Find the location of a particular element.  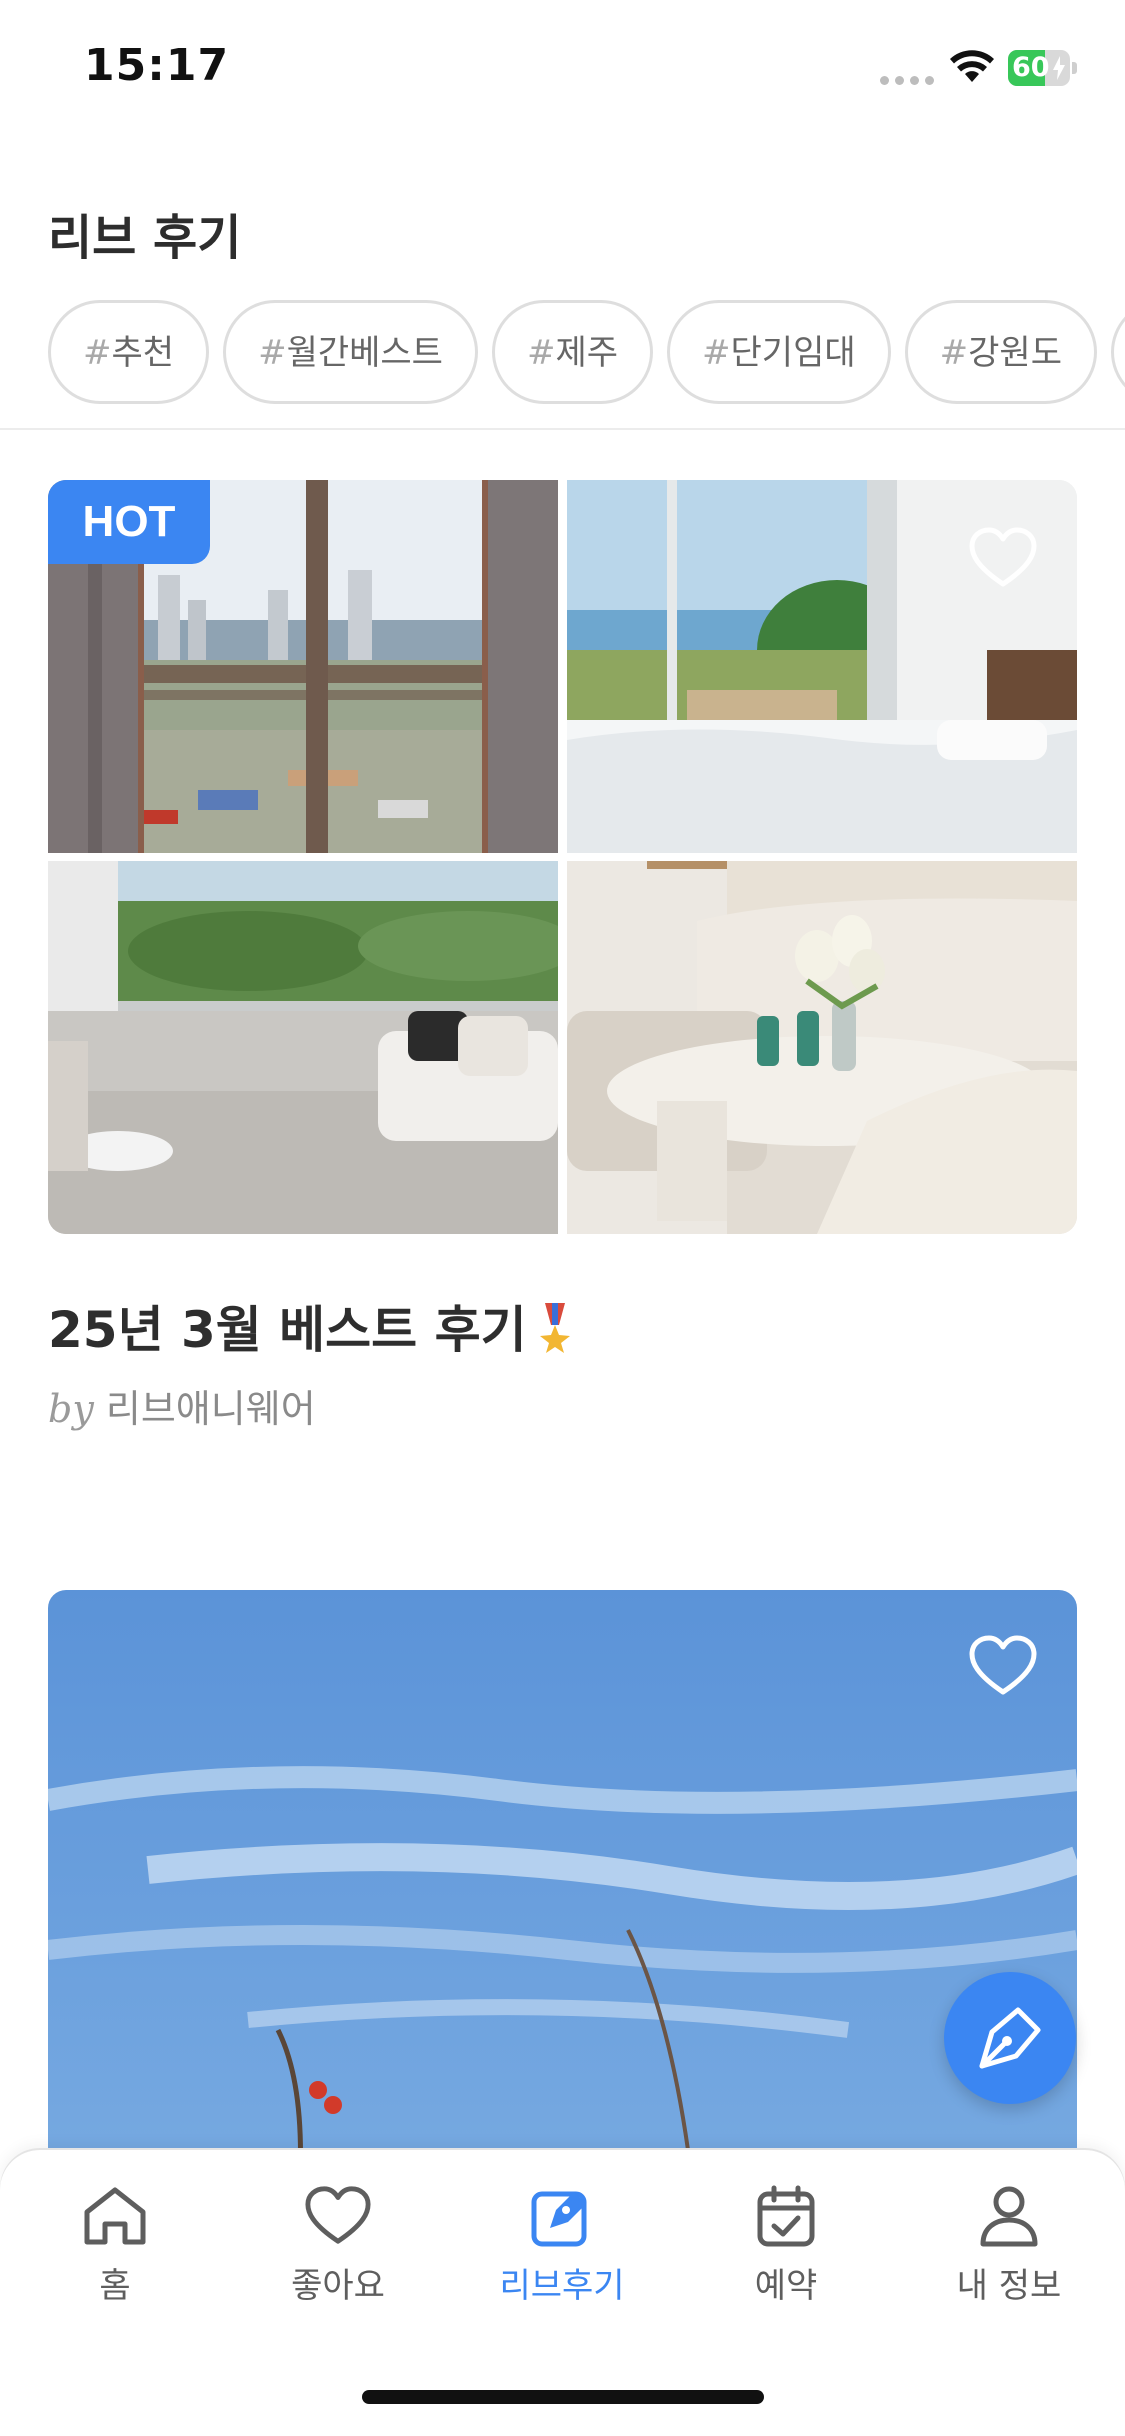

tab-home: 홈 is located at coordinates (115, 2245).